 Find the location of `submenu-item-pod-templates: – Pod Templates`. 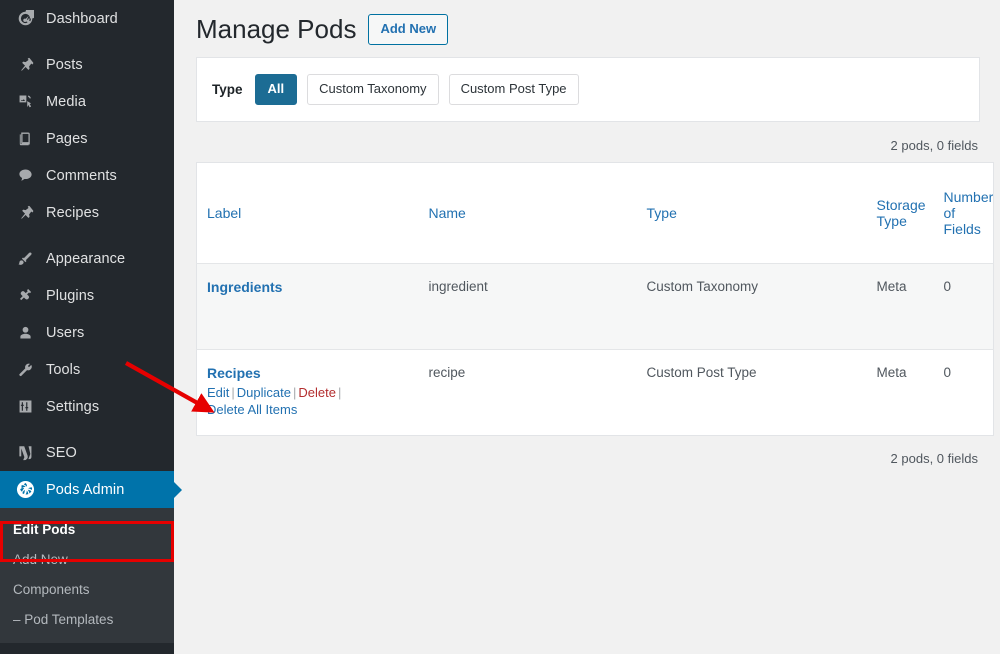

submenu-item-pod-templates: – Pod Templates is located at coordinates (87, 620).